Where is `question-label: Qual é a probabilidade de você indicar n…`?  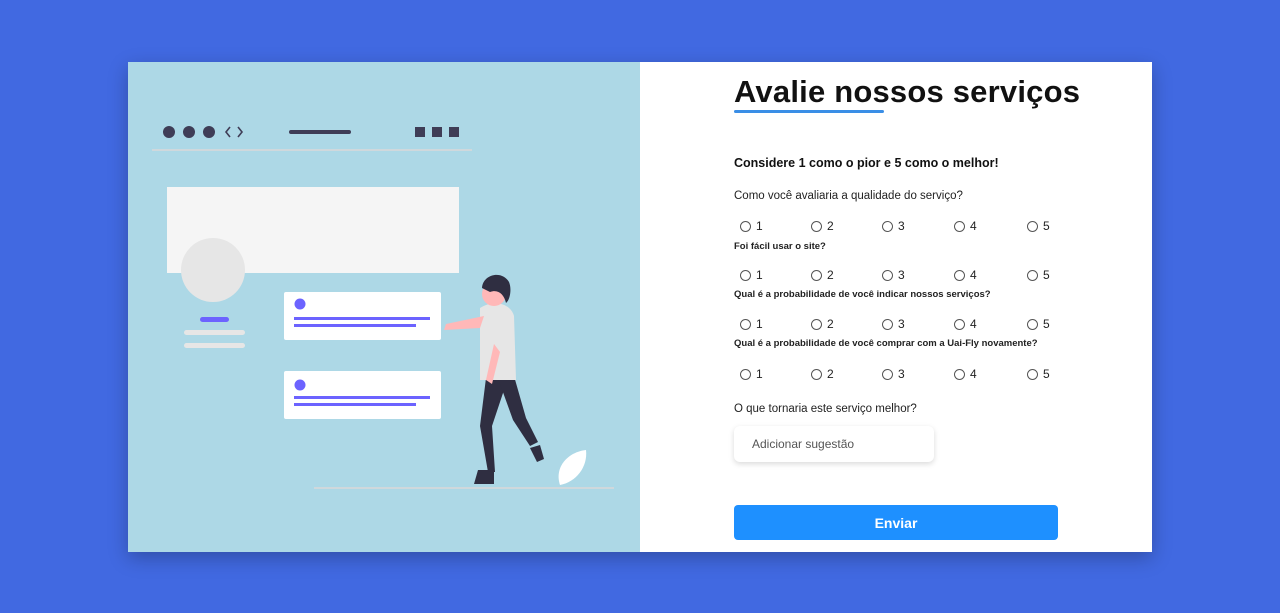 question-label: Qual é a probabilidade de você indicar n… is located at coordinates (862, 294).